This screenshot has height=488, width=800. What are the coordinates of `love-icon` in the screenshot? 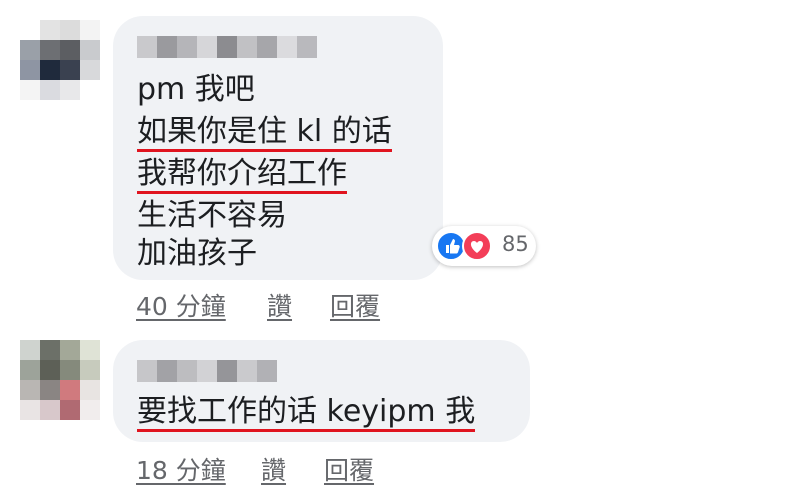 It's located at (477, 246).